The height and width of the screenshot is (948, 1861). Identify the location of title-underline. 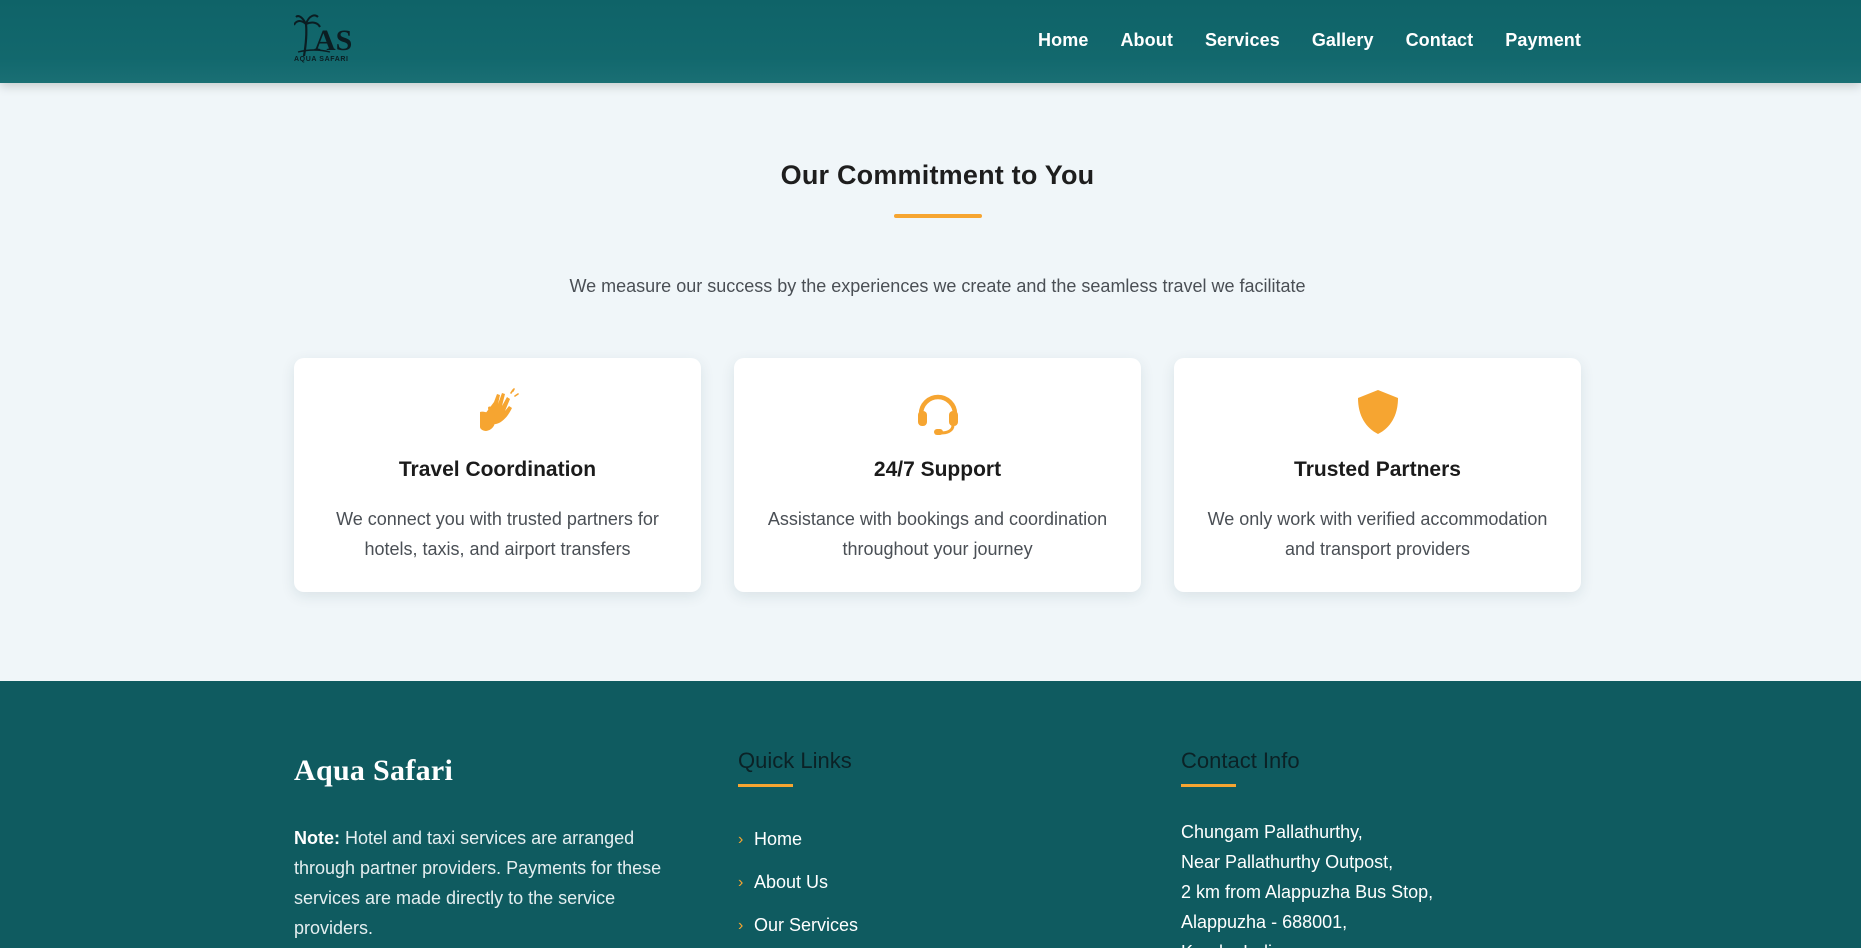
(938, 216).